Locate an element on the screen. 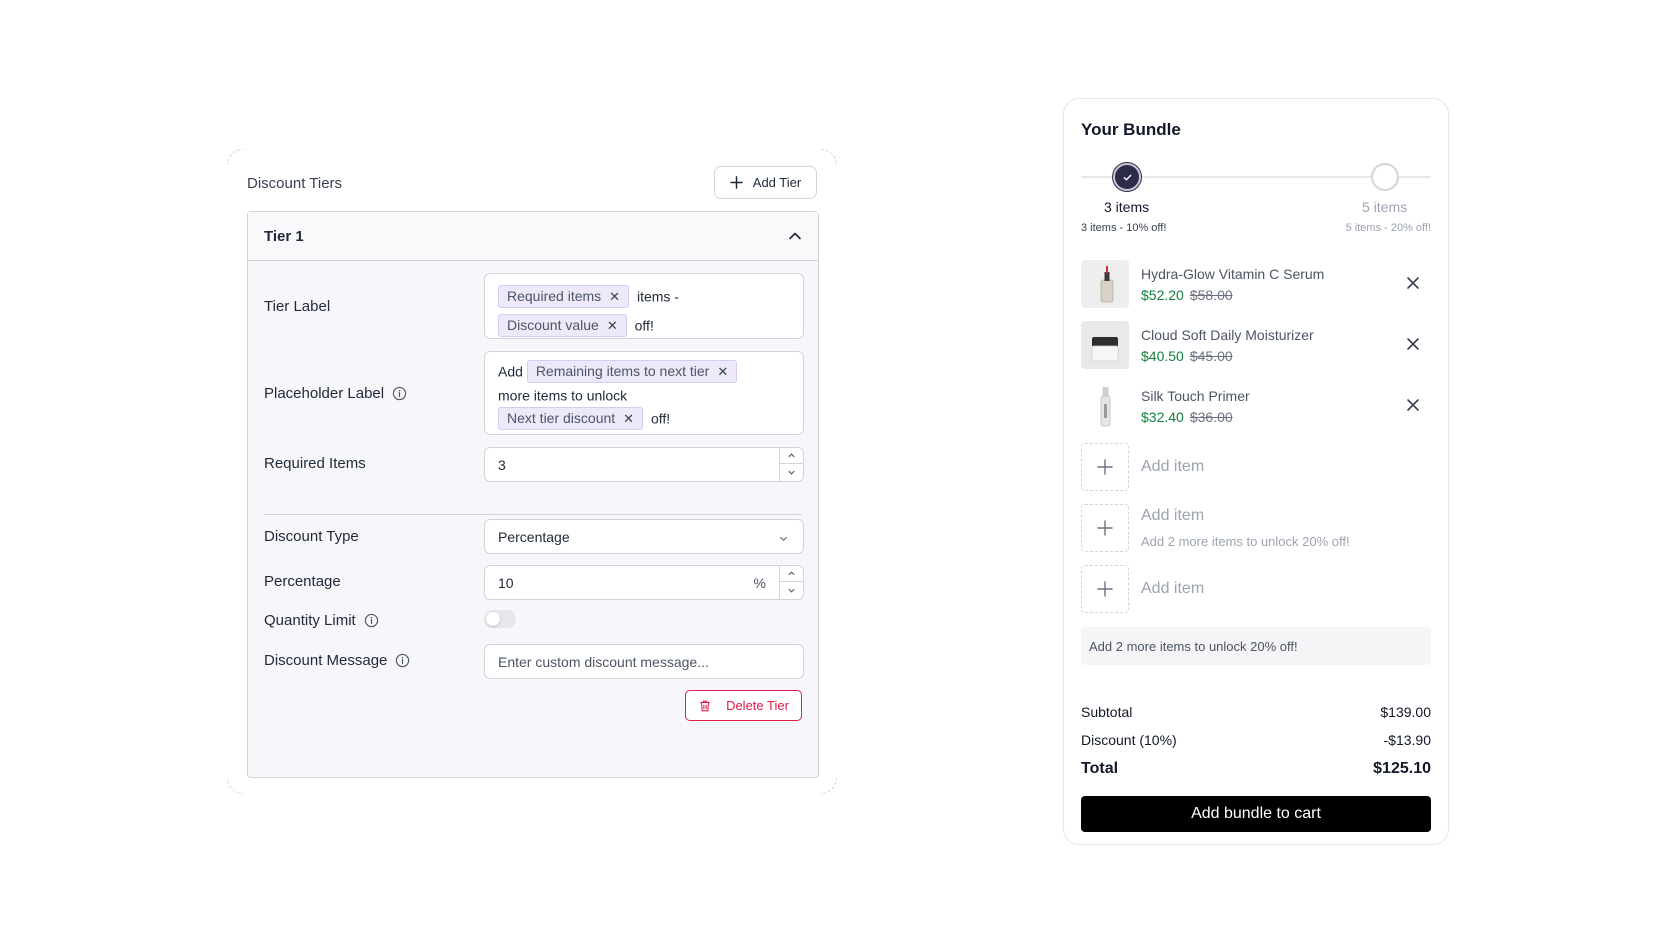 This screenshot has height=939, width=1668. total-value: $125.10 is located at coordinates (1402, 768).